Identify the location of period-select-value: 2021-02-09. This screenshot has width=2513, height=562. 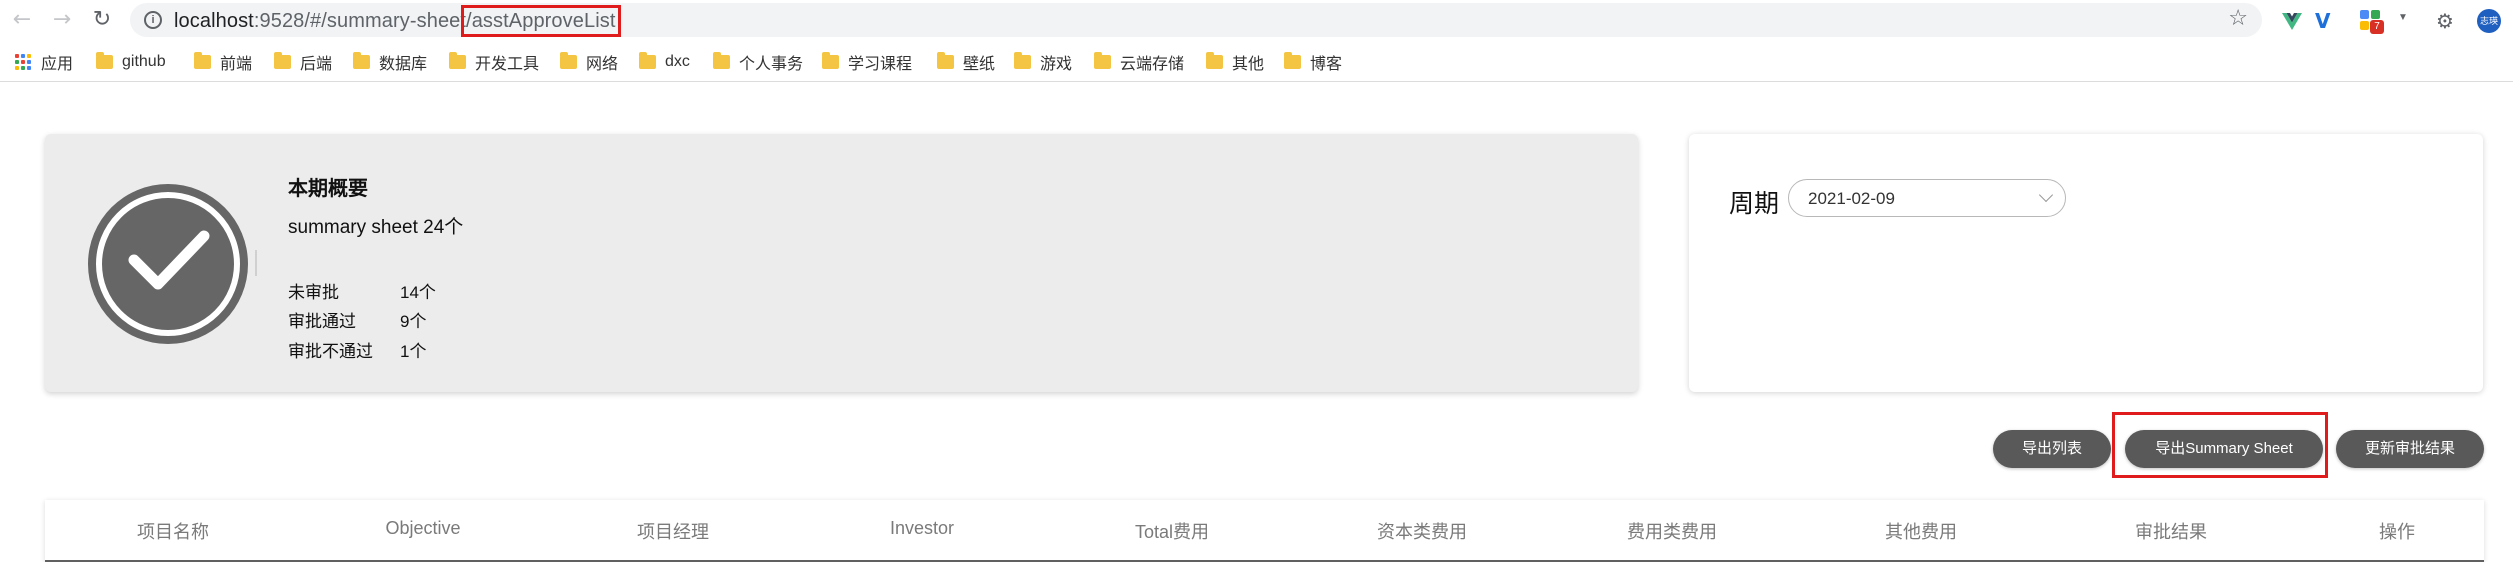
(1851, 198).